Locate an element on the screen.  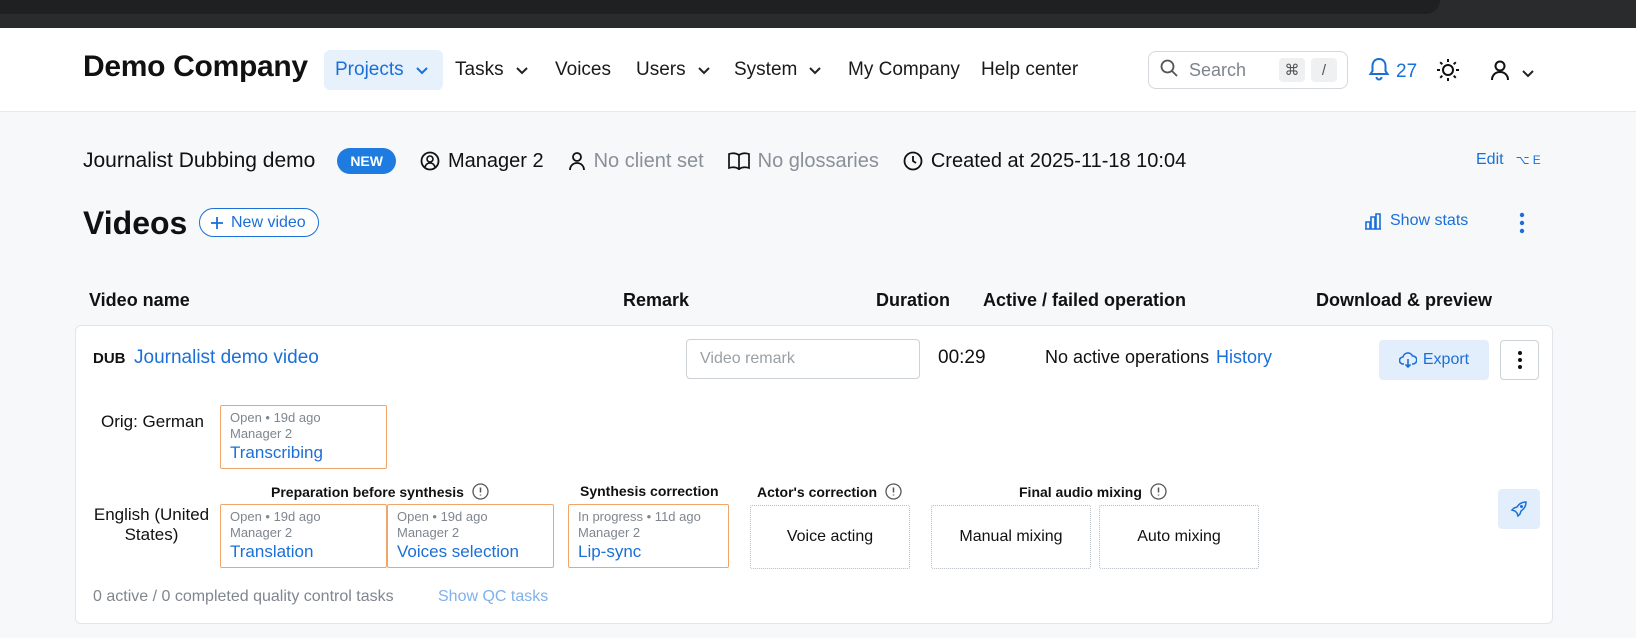
glossaries-value: No glossaries is located at coordinates (818, 160).